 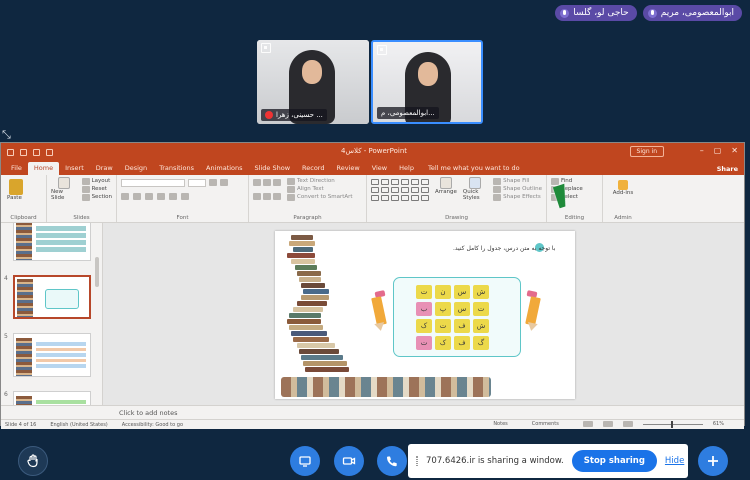 I want to click on shrink-font-icon, so click(x=224, y=182).